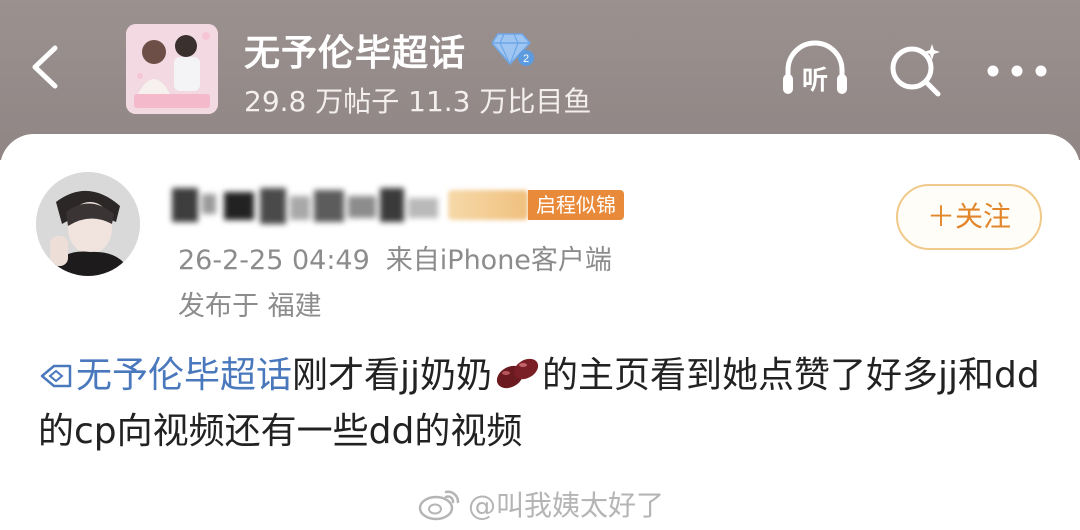  Describe the element at coordinates (1017, 71) in the screenshot. I see `more-dots-icon` at that location.